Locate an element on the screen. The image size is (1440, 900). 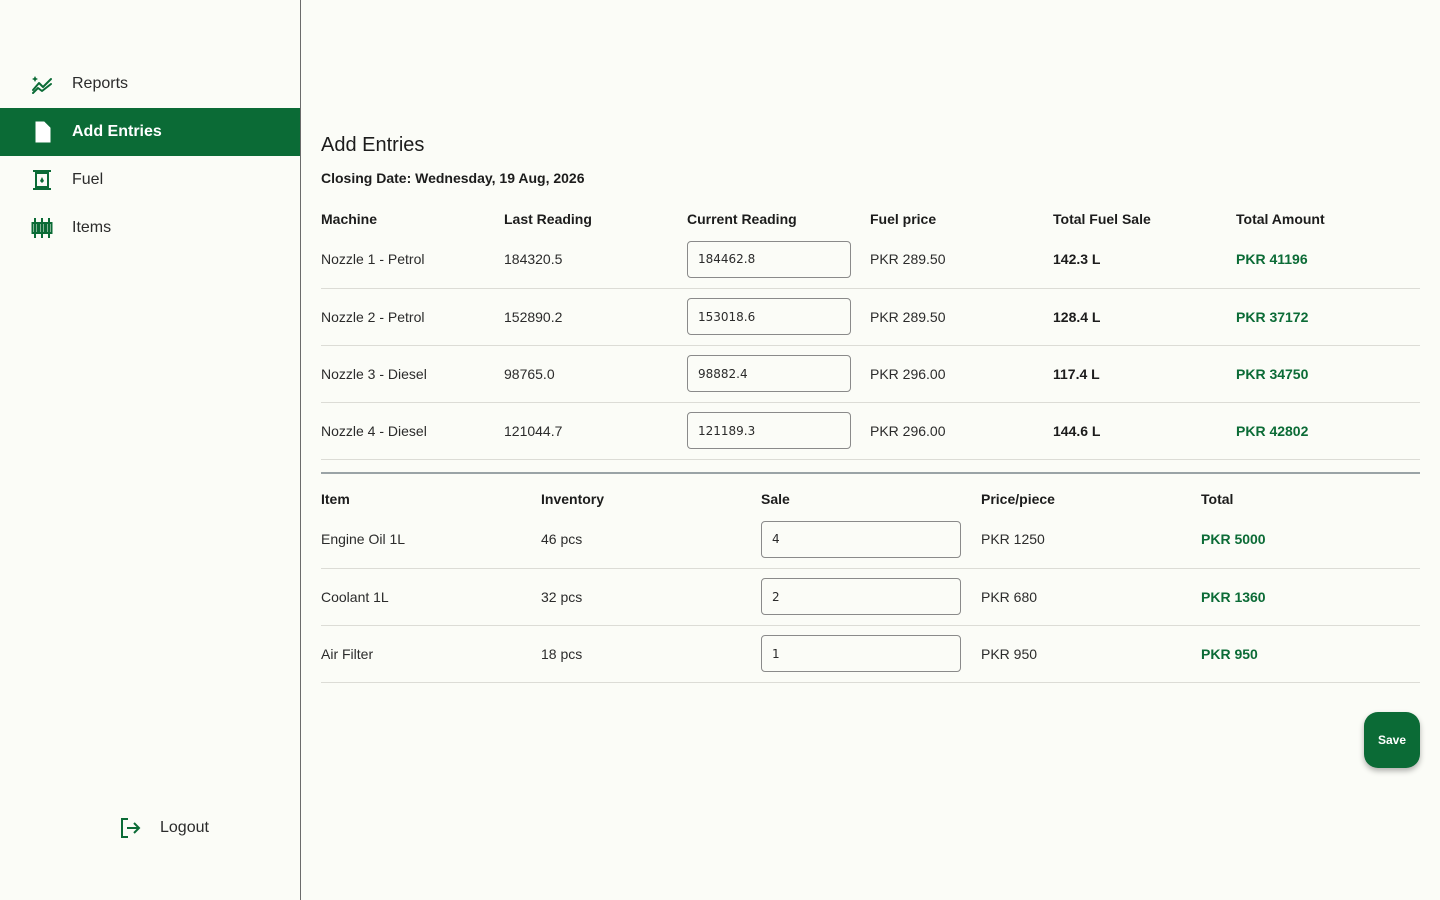
item-name-cell: Coolant 1L is located at coordinates (431, 597).